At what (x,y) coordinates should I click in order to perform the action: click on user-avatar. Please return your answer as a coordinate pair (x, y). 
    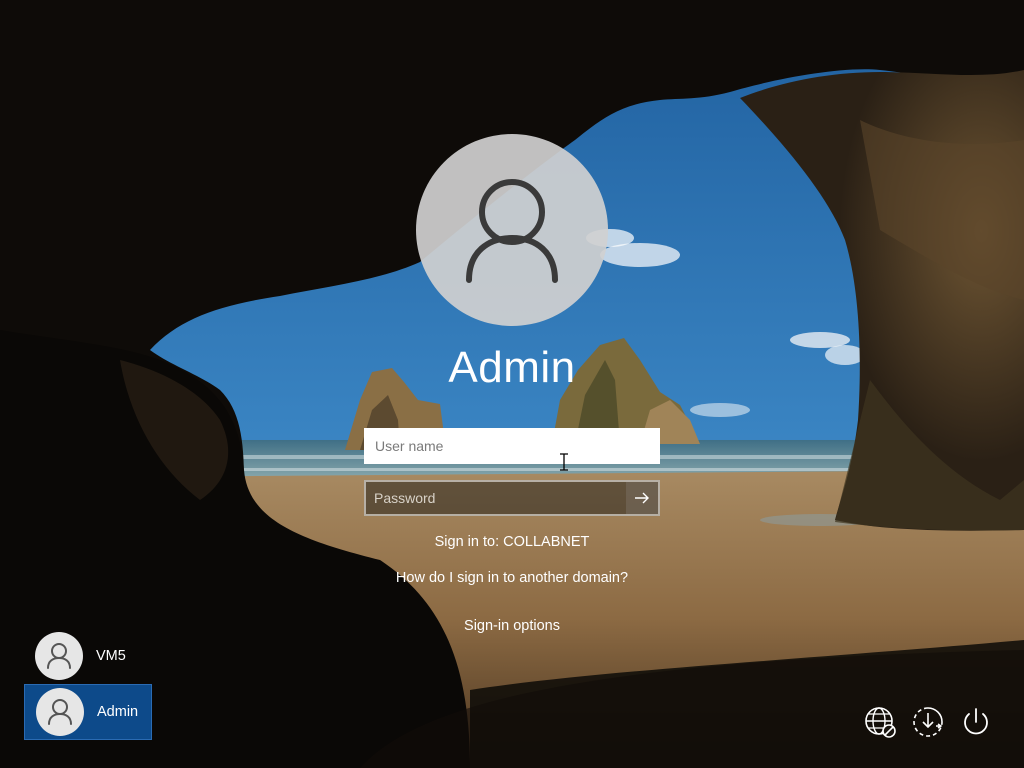
    Looking at the image, I should click on (512, 230).